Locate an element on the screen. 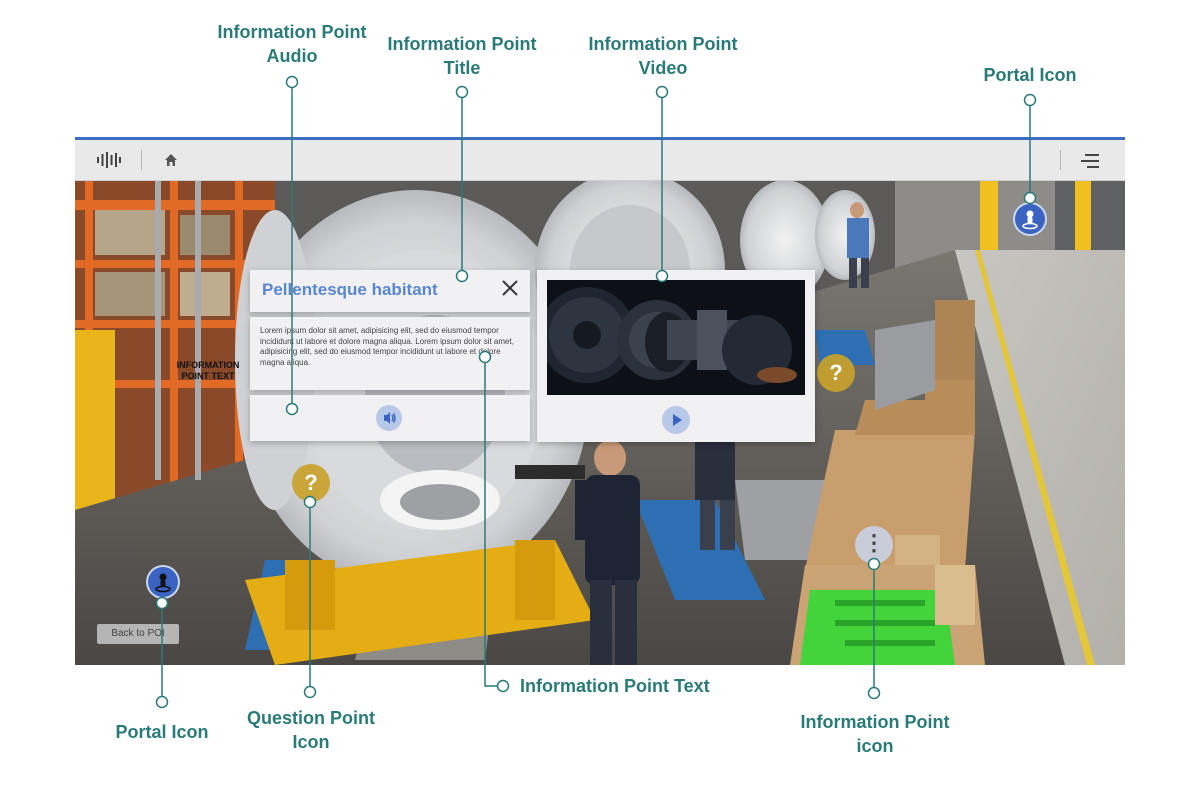  callout-line-1: Information Point Text is located at coordinates (615, 686).